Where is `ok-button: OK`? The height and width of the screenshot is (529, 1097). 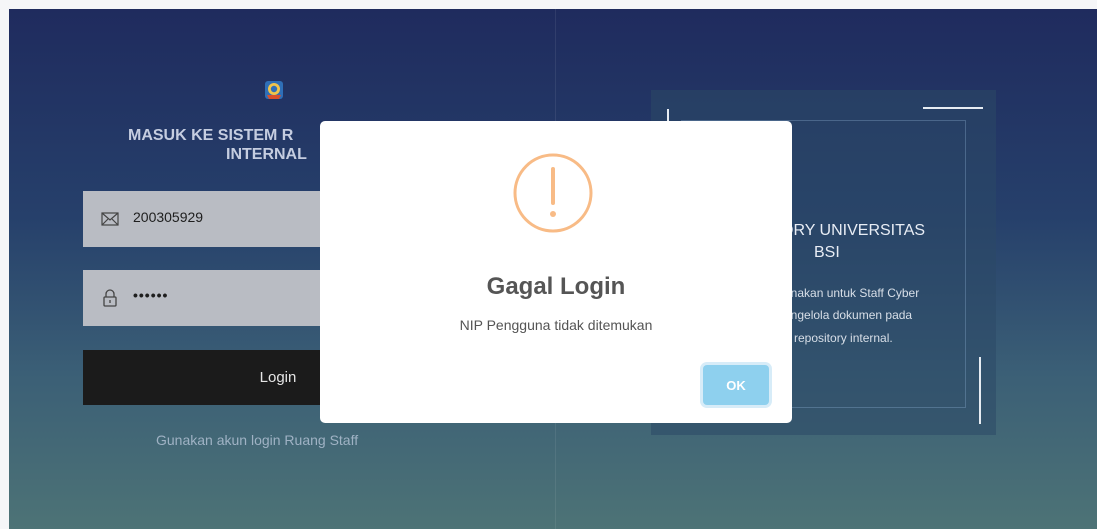
ok-button: OK is located at coordinates (736, 385).